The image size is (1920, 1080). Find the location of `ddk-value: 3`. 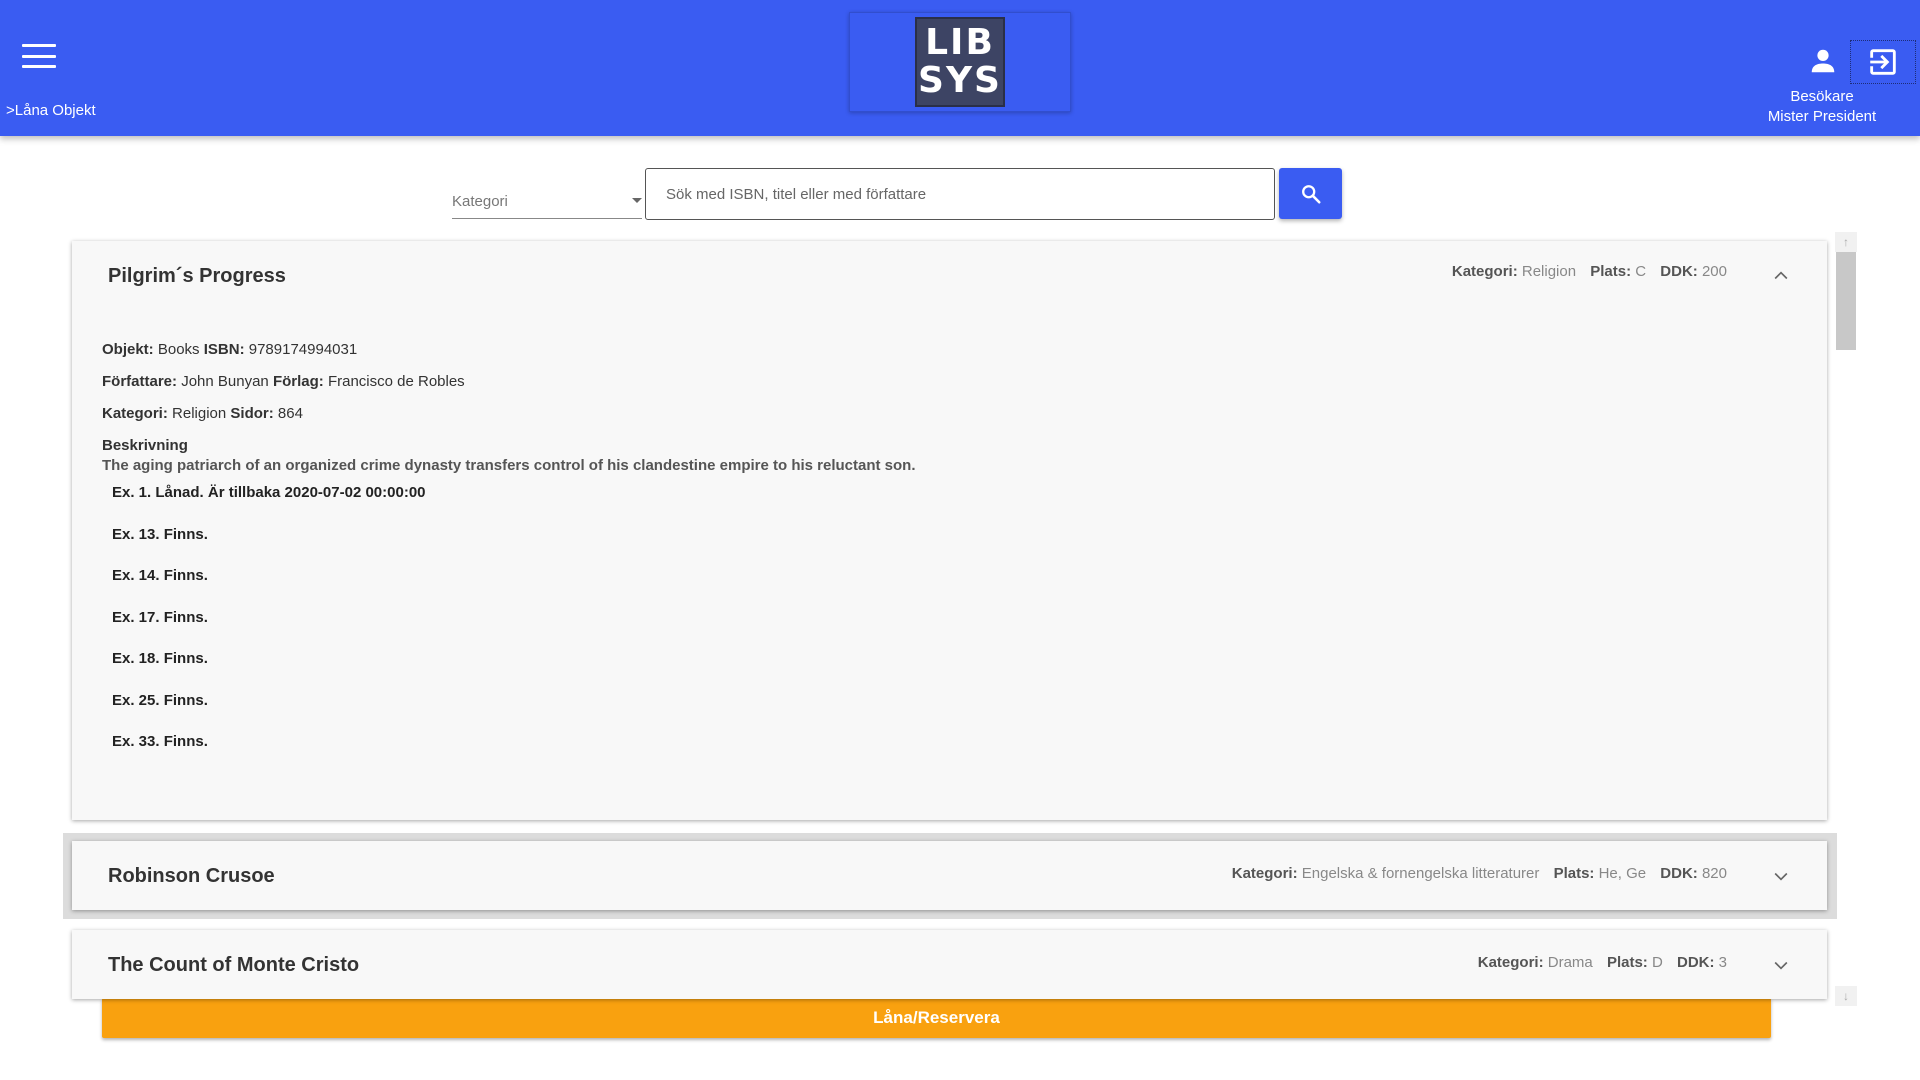

ddk-value: 3 is located at coordinates (1722, 962).